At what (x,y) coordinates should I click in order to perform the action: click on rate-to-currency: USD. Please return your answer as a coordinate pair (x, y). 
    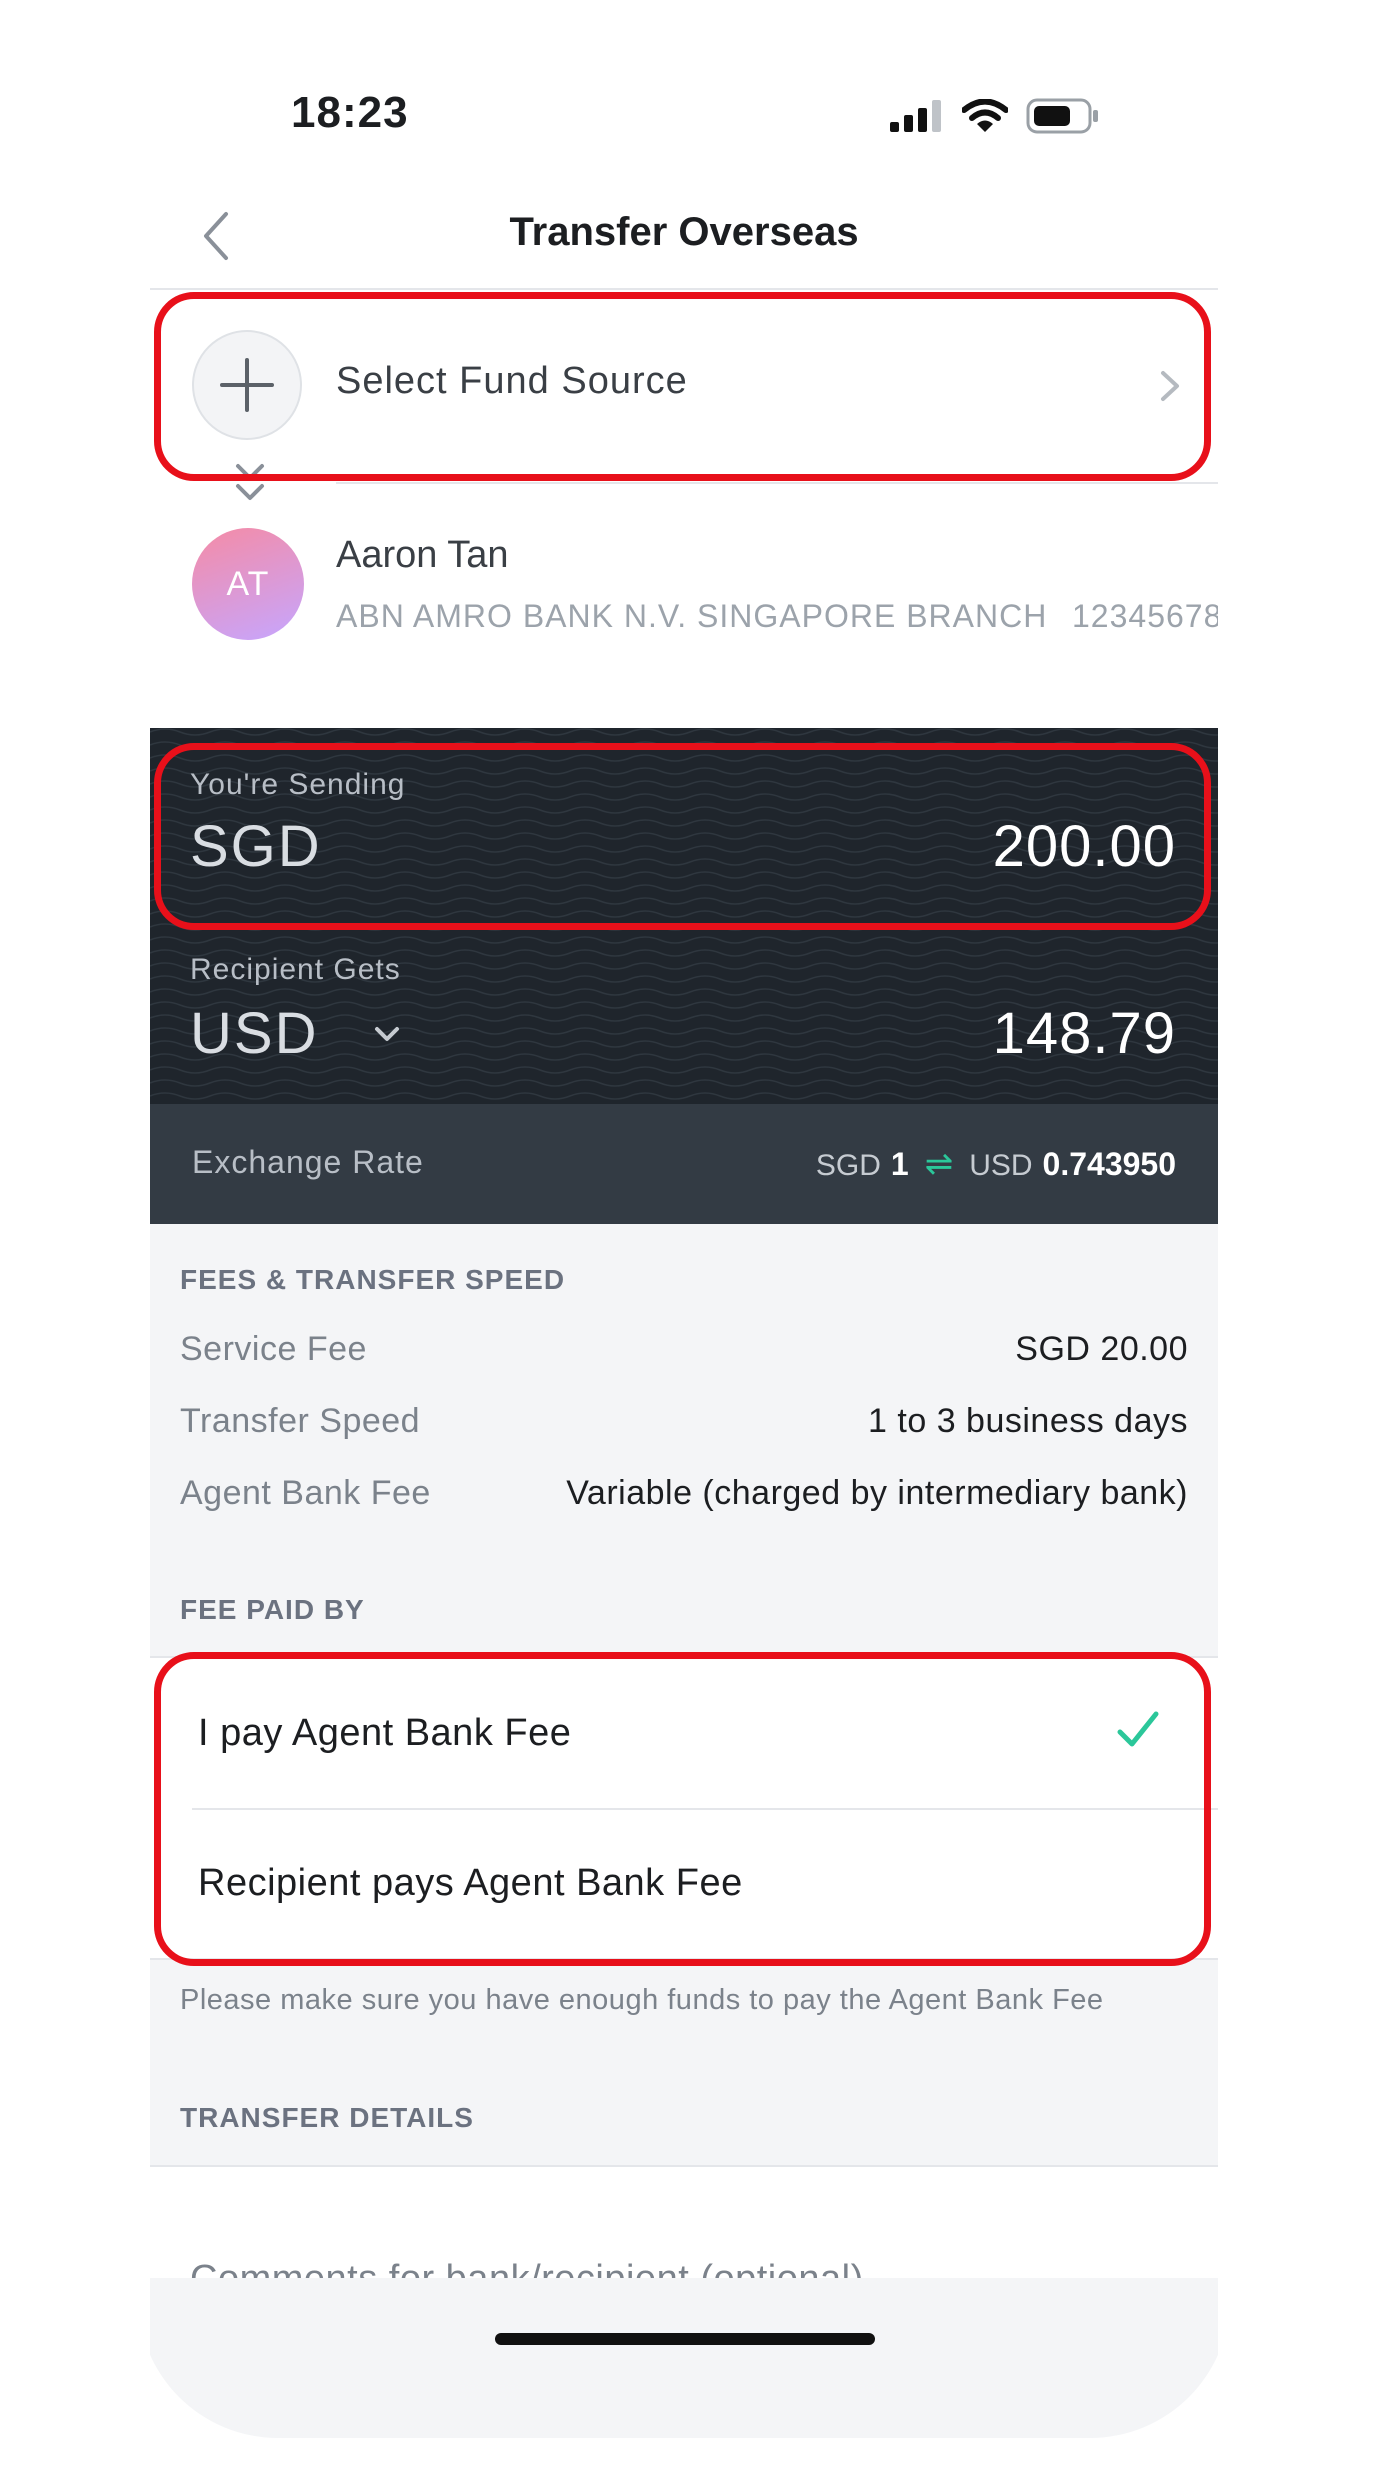
    Looking at the image, I should click on (1001, 1165).